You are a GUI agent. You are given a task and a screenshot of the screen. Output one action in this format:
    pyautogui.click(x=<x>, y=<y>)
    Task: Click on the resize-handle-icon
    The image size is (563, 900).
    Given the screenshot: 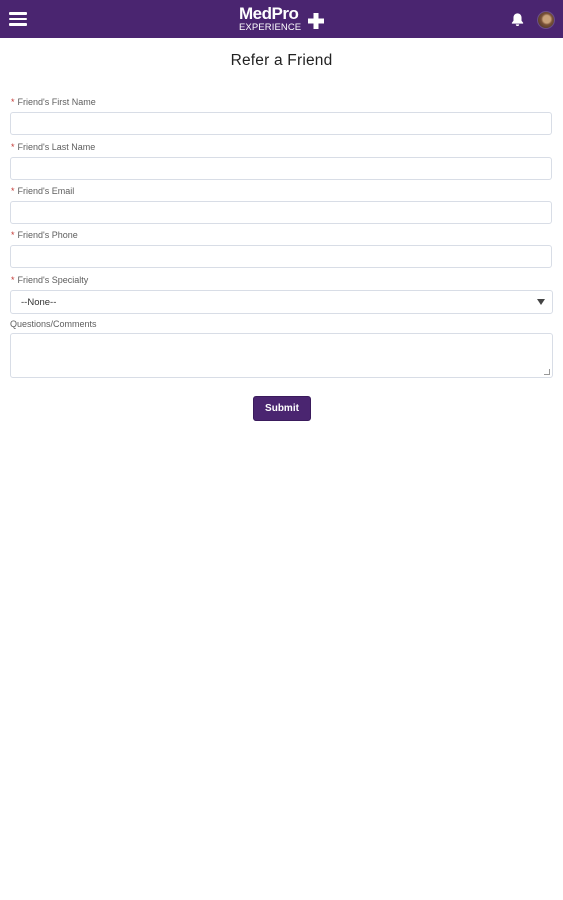 What is the action you would take?
    pyautogui.click(x=547, y=372)
    